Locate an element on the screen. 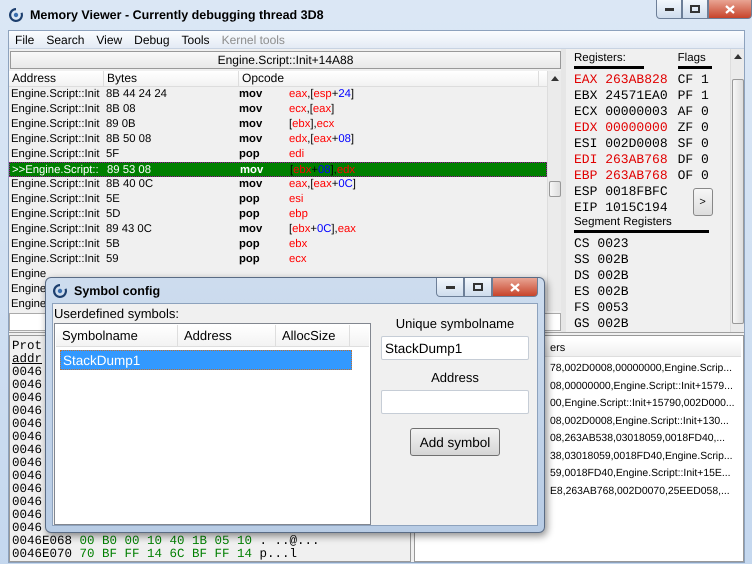 Image resolution: width=752 pixels, height=564 pixels. register-value: EIP 1015C194 is located at coordinates (621, 208).